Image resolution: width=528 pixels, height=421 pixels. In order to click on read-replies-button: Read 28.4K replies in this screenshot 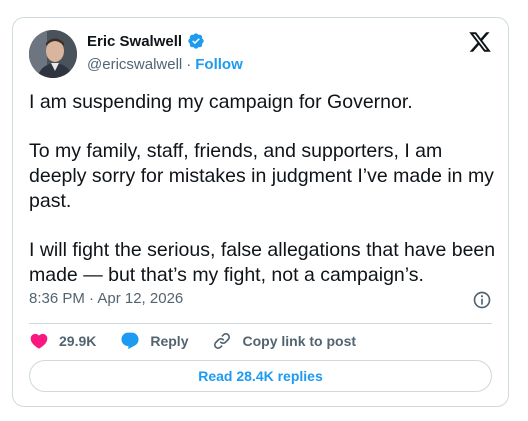, I will do `click(260, 376)`.